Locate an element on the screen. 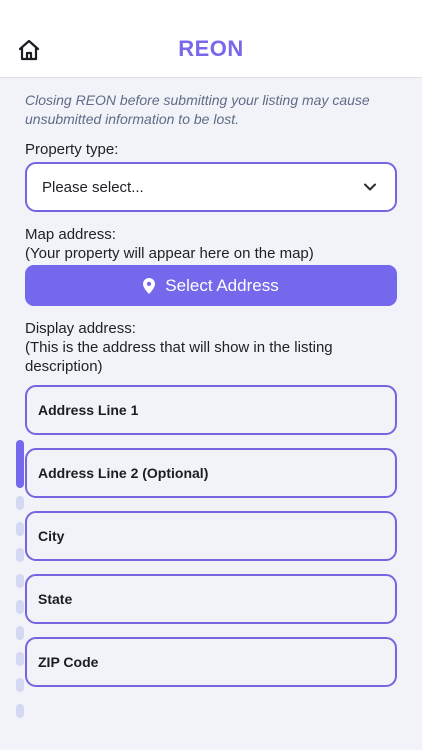  app-title: REON is located at coordinates (211, 48).